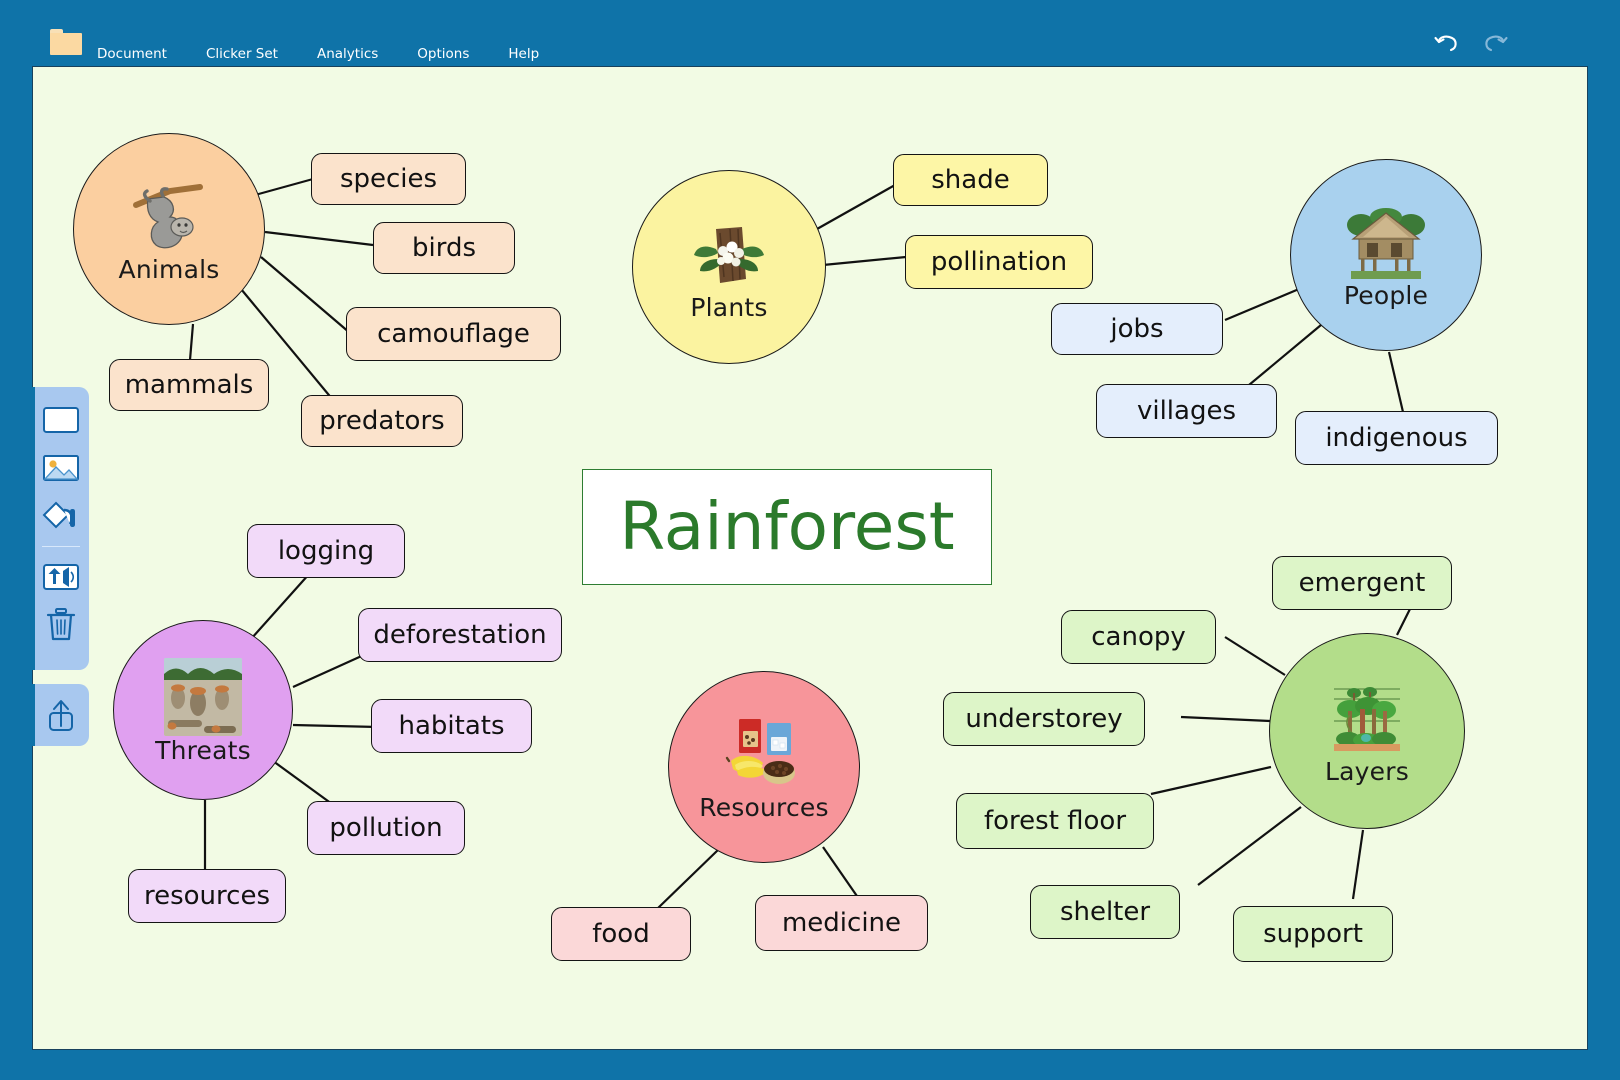 The image size is (1620, 1080). I want to click on chip-indigenous-text: indigenous, so click(1396, 438).